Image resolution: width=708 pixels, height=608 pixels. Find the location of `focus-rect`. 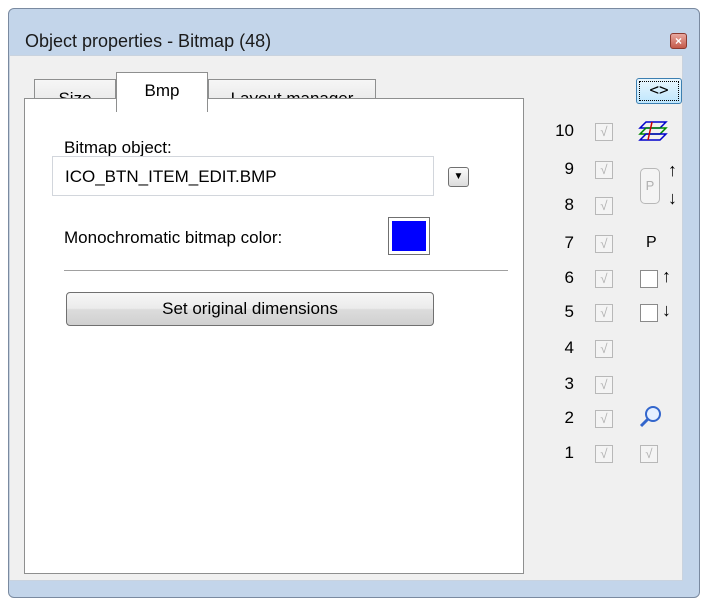

focus-rect is located at coordinates (659, 91).